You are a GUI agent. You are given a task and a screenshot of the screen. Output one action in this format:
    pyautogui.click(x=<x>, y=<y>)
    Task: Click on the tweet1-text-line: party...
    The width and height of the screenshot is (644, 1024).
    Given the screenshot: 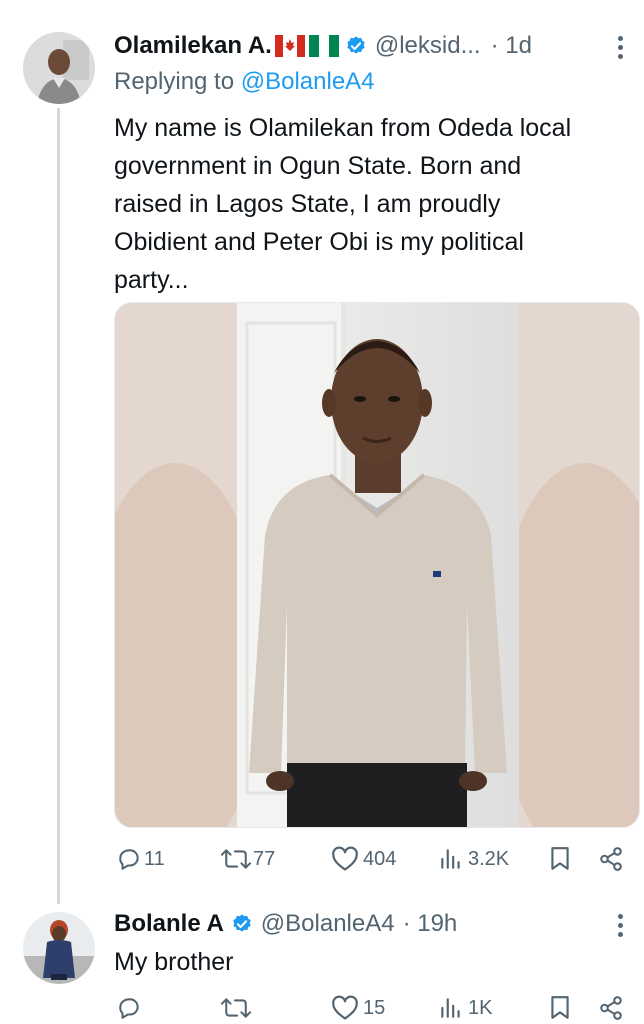 What is the action you would take?
    pyautogui.click(x=151, y=280)
    